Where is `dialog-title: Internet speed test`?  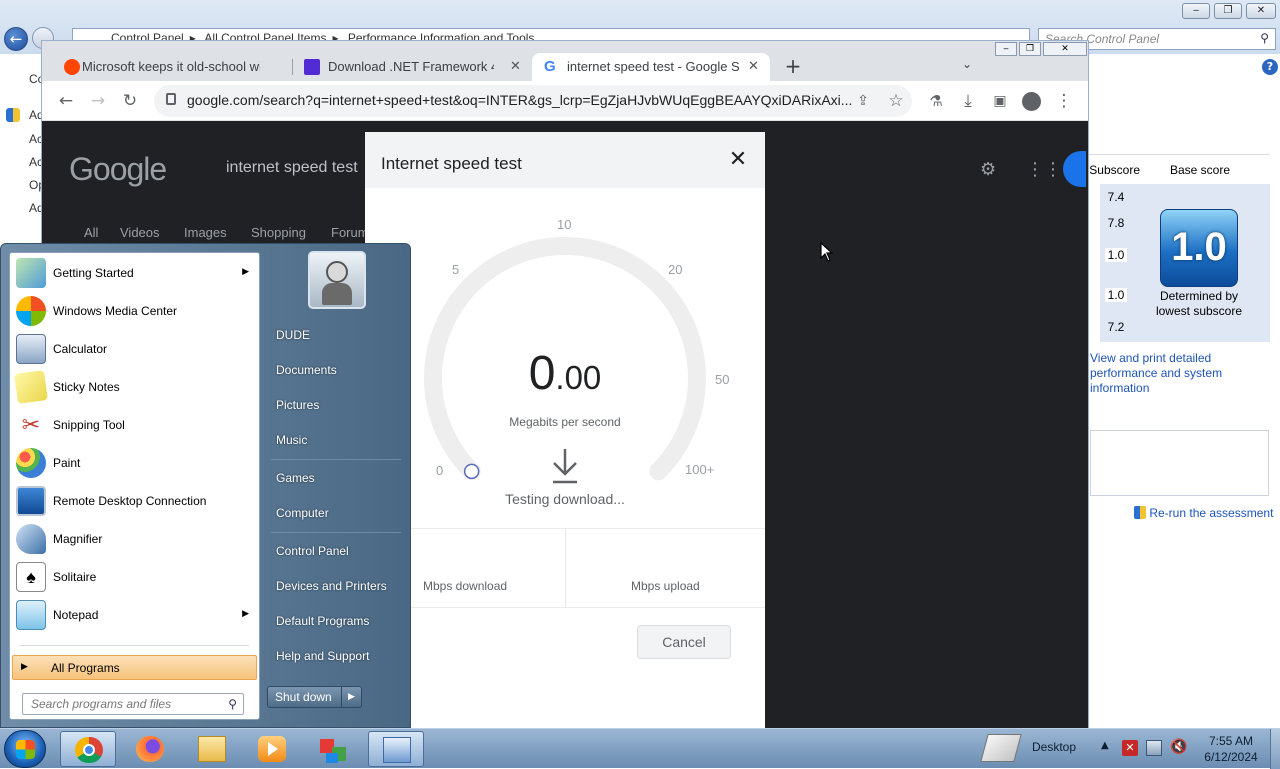
dialog-title: Internet speed test is located at coordinates (451, 163).